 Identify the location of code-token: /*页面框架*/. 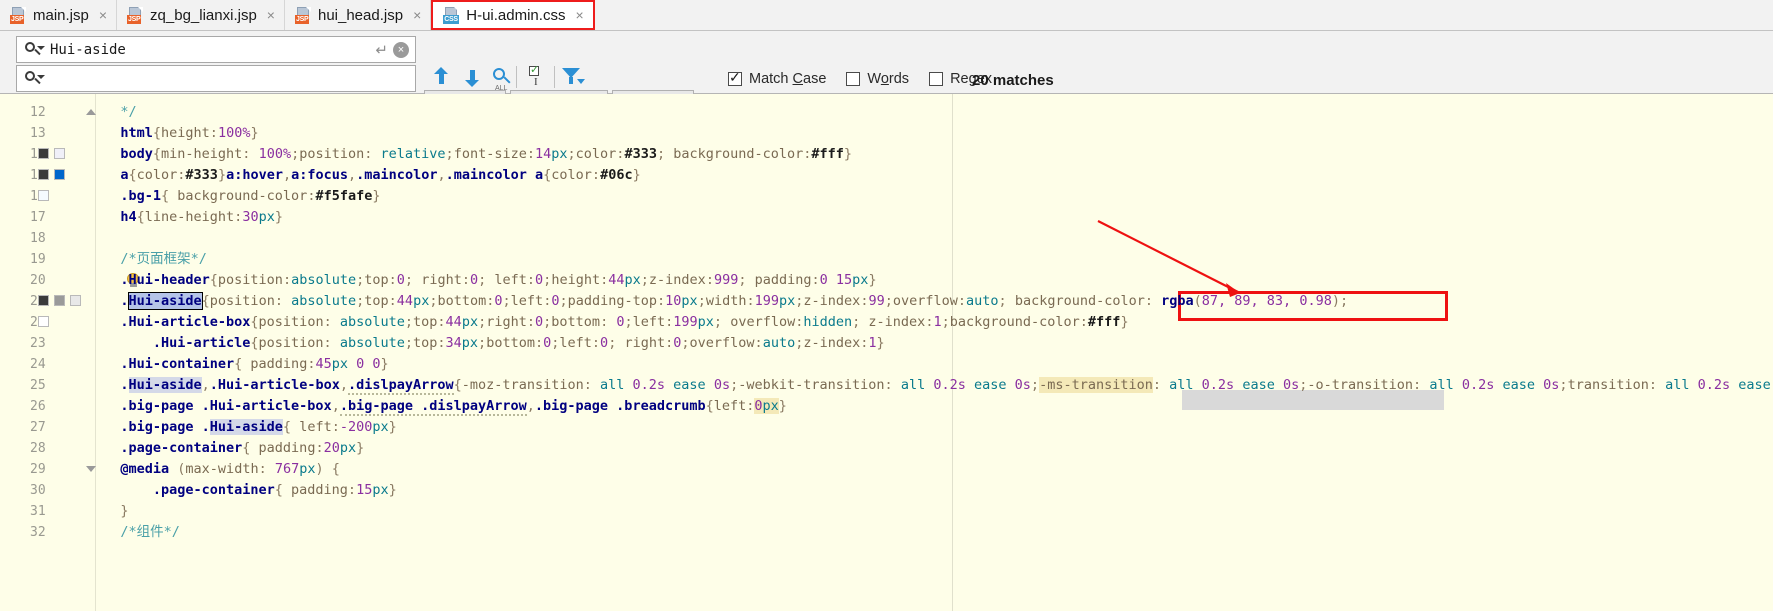
(163, 259).